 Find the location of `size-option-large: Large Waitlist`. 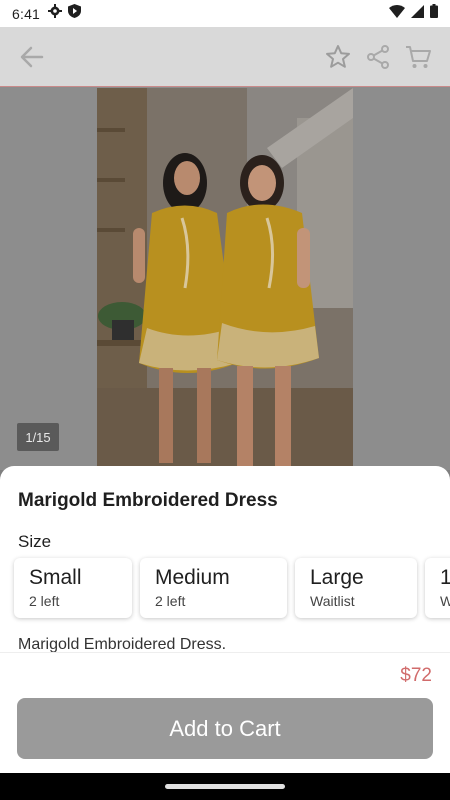

size-option-large: Large Waitlist is located at coordinates (356, 588).